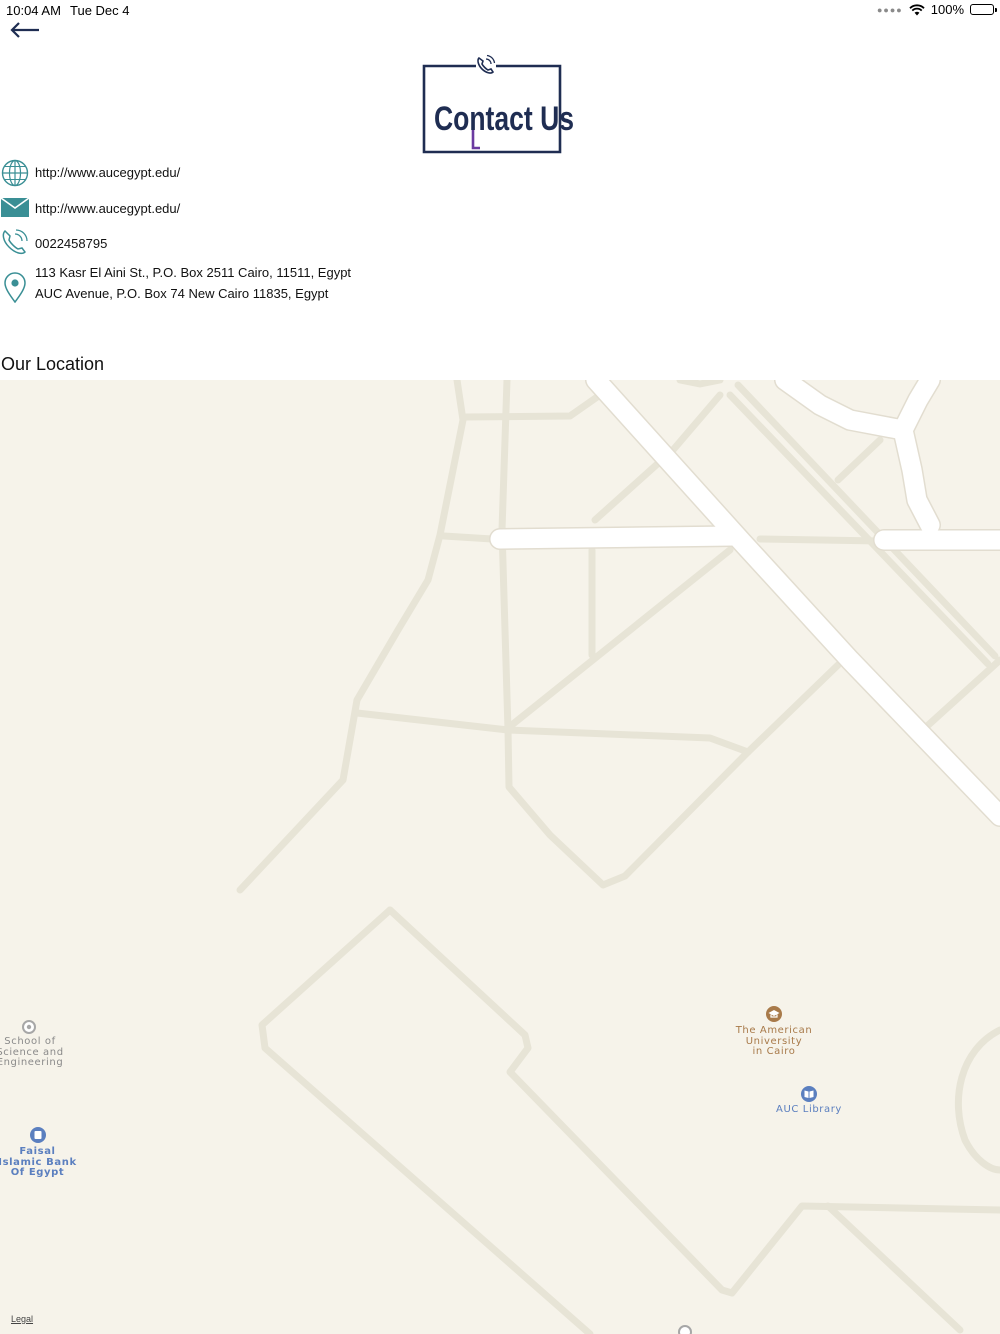 The width and height of the screenshot is (1000, 1334). Describe the element at coordinates (15, 173) in the screenshot. I see `globe-icon` at that location.